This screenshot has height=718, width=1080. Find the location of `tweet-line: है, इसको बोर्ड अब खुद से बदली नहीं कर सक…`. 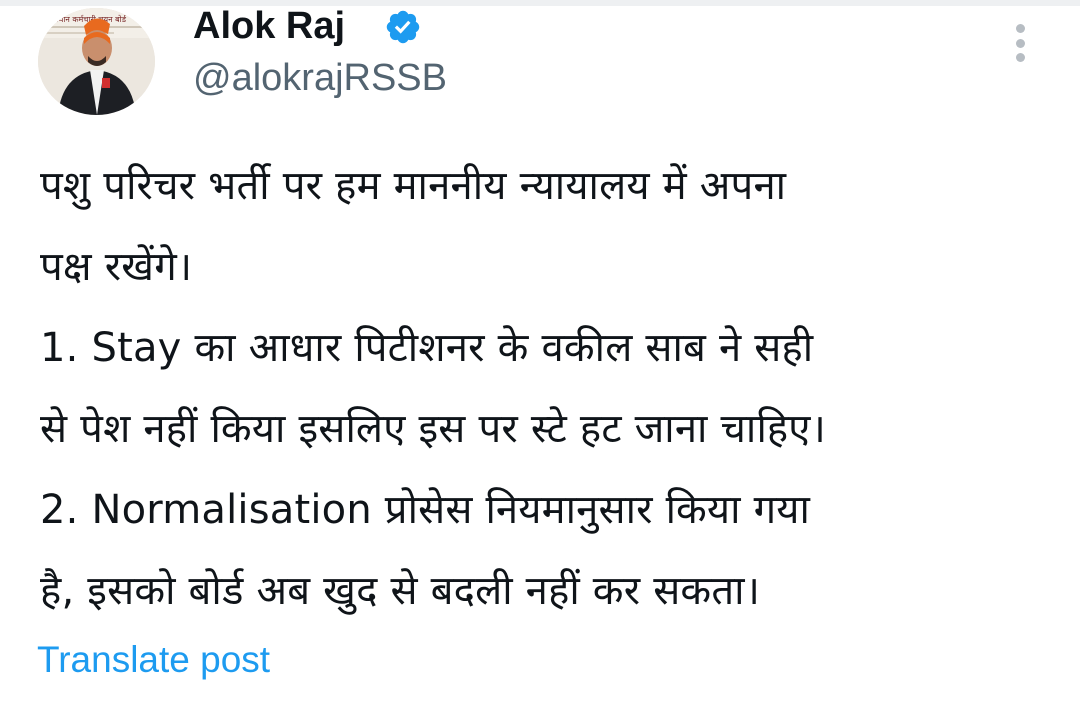

tweet-line: है, इसको बोर्ड अब खुद से बदली नहीं कर सक… is located at coordinates (400, 591).